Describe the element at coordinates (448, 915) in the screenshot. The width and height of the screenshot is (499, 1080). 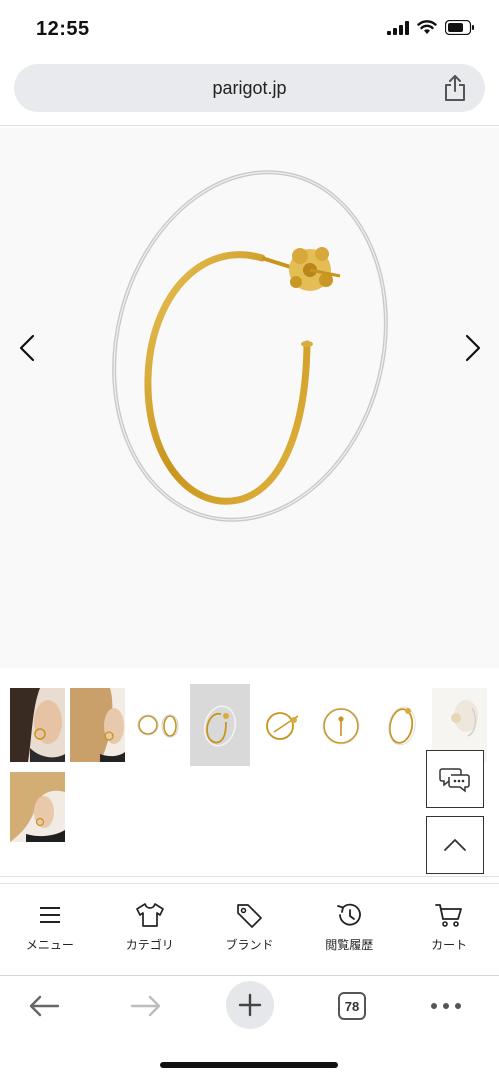
I see `cart-icon` at that location.